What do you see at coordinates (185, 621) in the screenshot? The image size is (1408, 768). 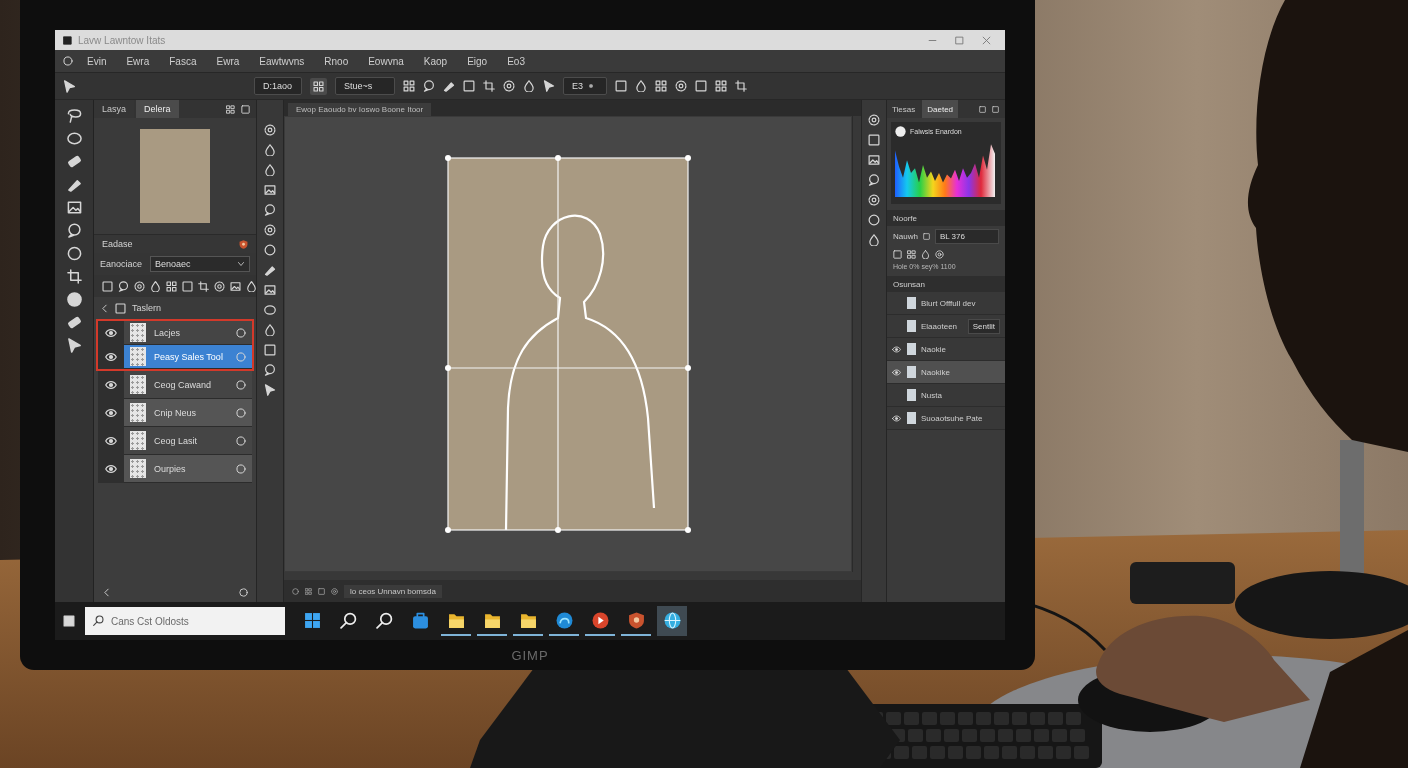 I see `search-field: Cans Cst Oldosts` at bounding box center [185, 621].